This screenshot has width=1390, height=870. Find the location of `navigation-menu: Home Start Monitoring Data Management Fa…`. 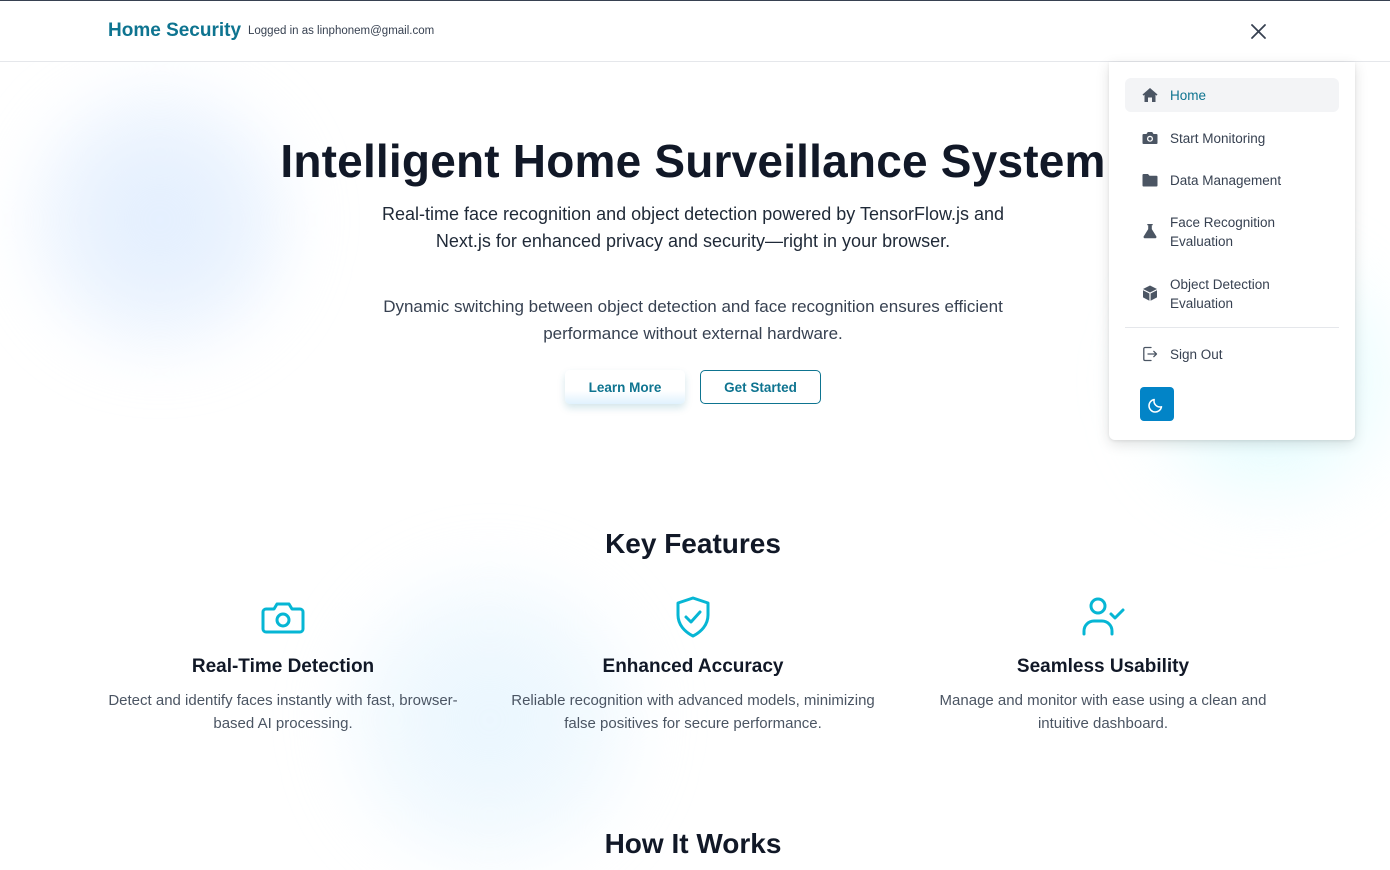

navigation-menu: Home Start Monitoring Data Management Fa… is located at coordinates (1232, 251).